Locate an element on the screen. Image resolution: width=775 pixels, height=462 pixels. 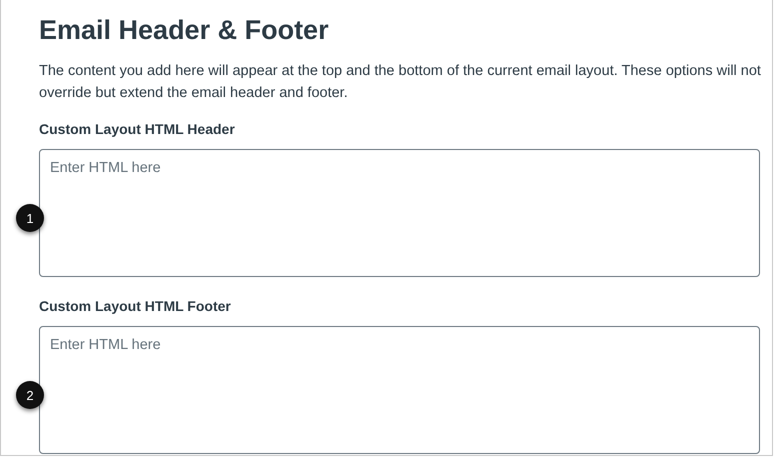
description: The content you add here will appear at the top and the bottom of the current email layout. These options will not override but extend the email header and footer. is located at coordinates (400, 82).